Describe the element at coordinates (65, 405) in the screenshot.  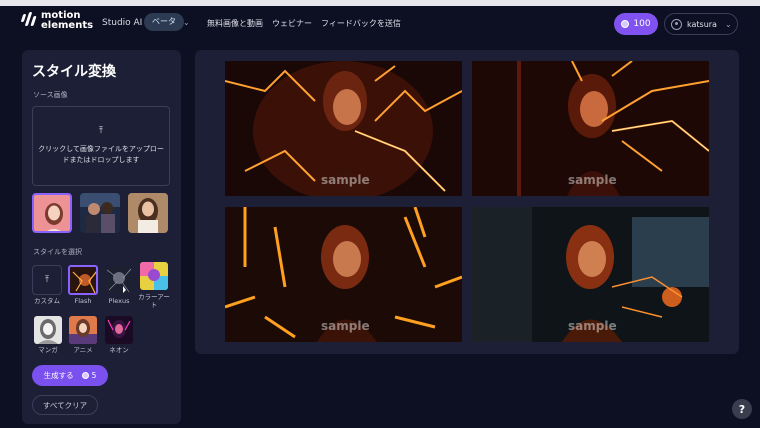
I see `clear-all-button: すべてクリア` at that location.